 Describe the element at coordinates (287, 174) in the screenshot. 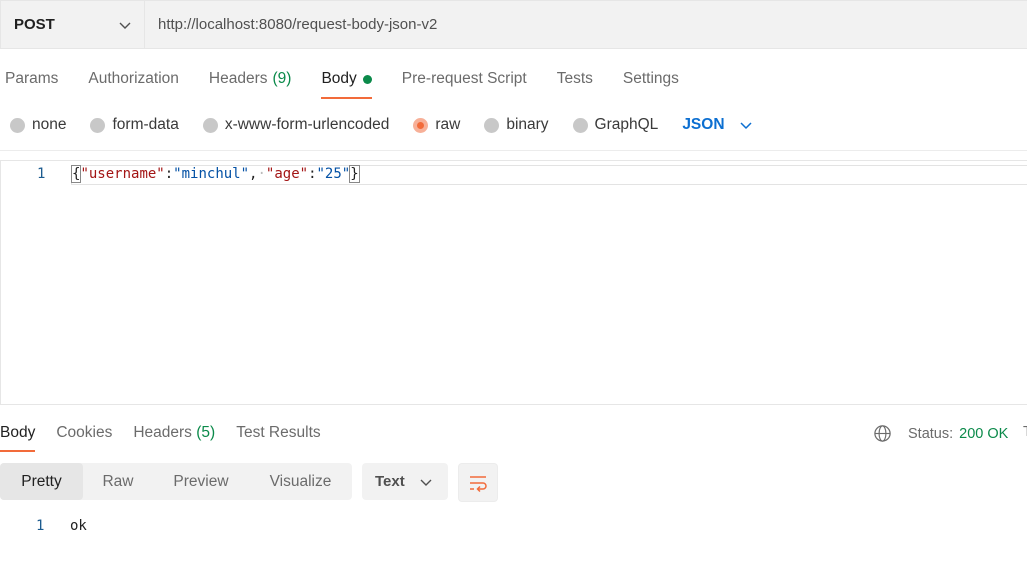

I see `code-key: "age"` at that location.